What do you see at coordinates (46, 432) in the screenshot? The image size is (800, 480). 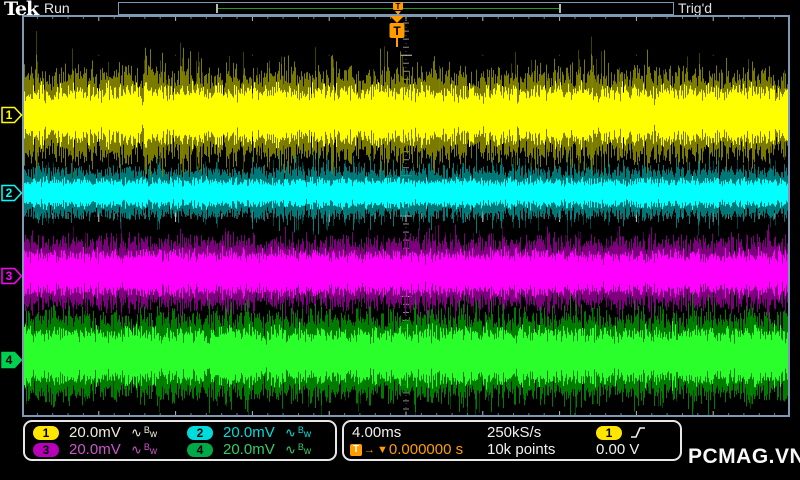 I see `channel-1-badge: 1` at bounding box center [46, 432].